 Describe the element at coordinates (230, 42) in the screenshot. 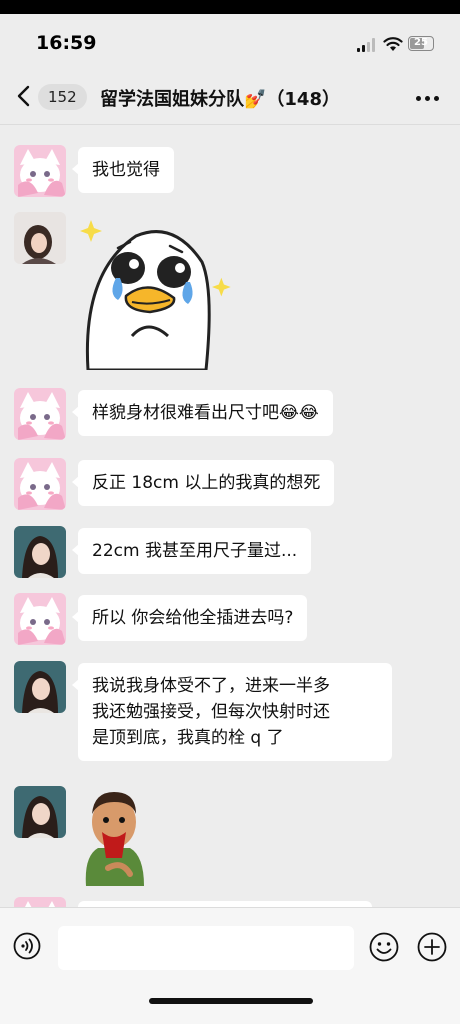

I see `status-bar: 16:59 25` at that location.